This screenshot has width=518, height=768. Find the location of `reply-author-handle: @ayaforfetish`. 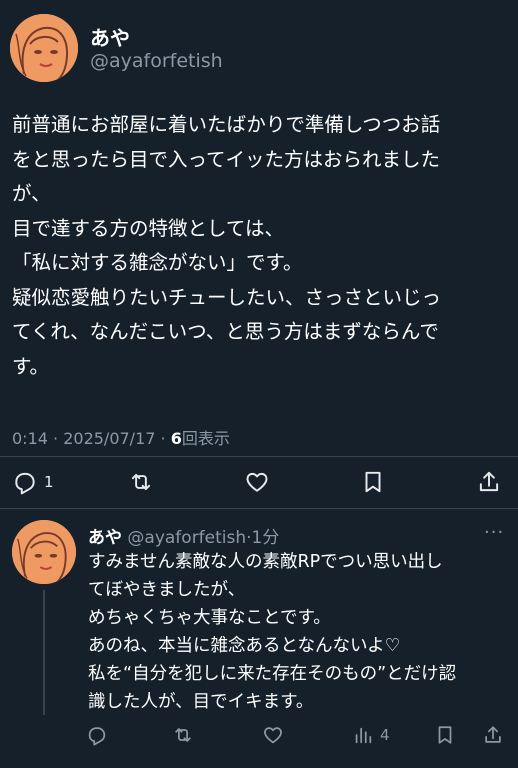

reply-author-handle: @ayaforfetish is located at coordinates (186, 538).